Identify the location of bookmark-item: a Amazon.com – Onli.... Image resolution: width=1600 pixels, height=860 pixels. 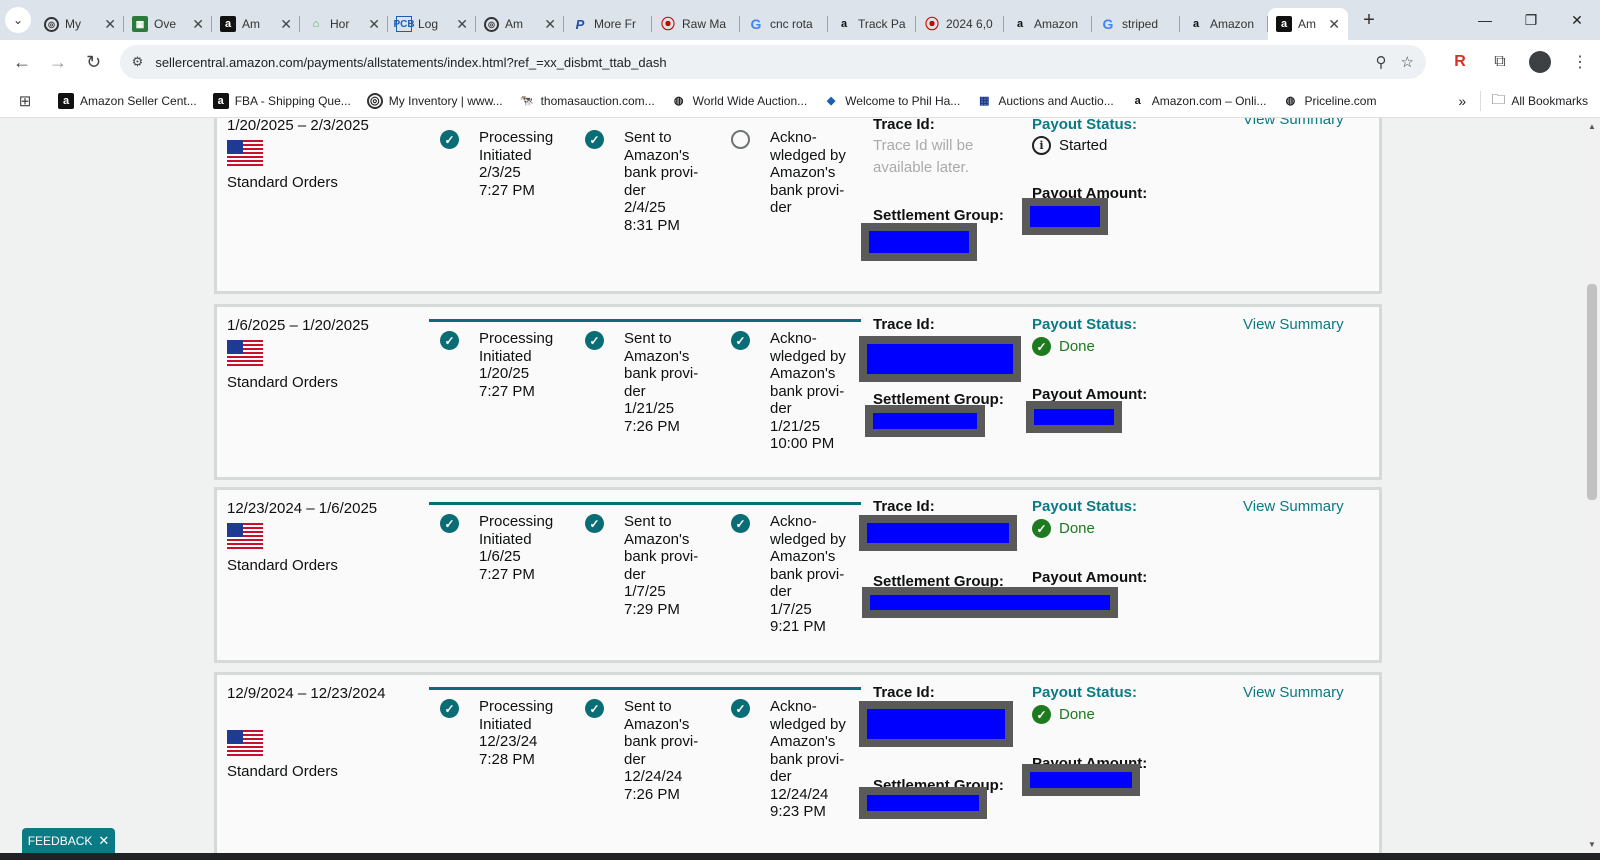
(1198, 101).